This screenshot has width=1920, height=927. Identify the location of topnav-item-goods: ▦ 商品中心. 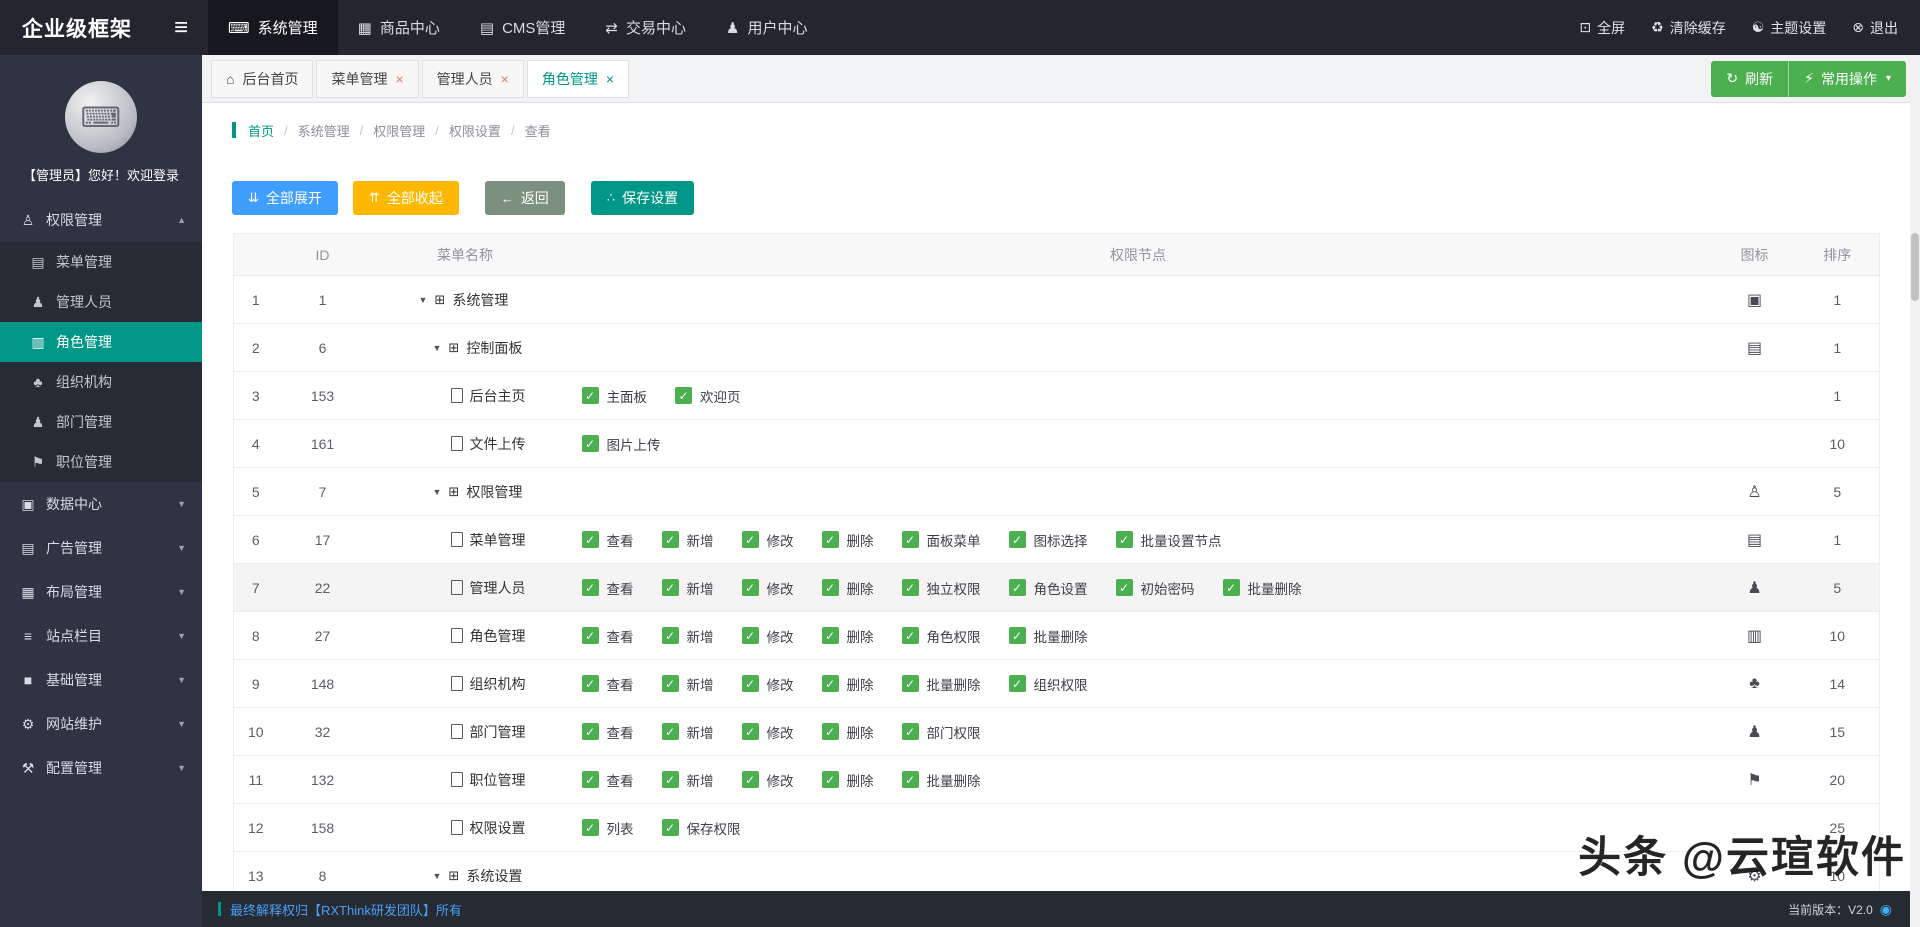
(399, 27).